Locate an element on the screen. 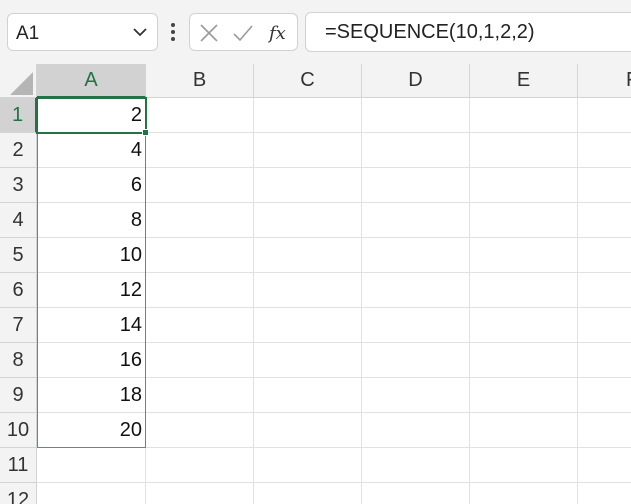  row-header-6: 6 is located at coordinates (18, 290).